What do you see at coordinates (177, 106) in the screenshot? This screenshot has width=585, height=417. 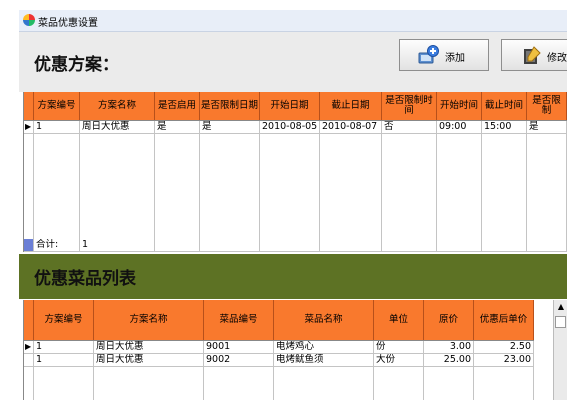 I see `col-enabled: 是否启用` at bounding box center [177, 106].